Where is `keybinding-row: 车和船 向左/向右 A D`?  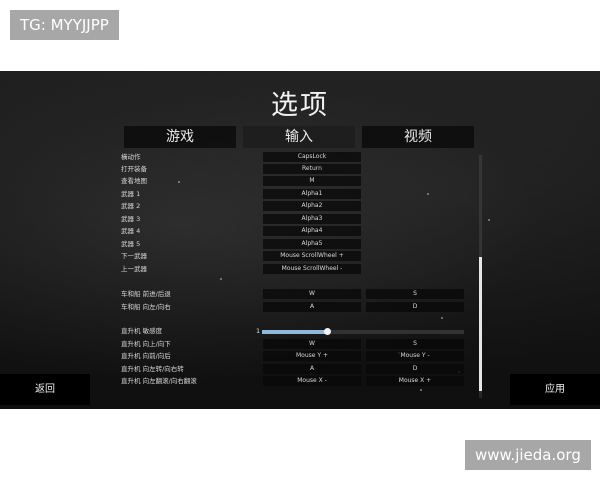
keybinding-row: 车和船 向左/向右 A D is located at coordinates (300, 307).